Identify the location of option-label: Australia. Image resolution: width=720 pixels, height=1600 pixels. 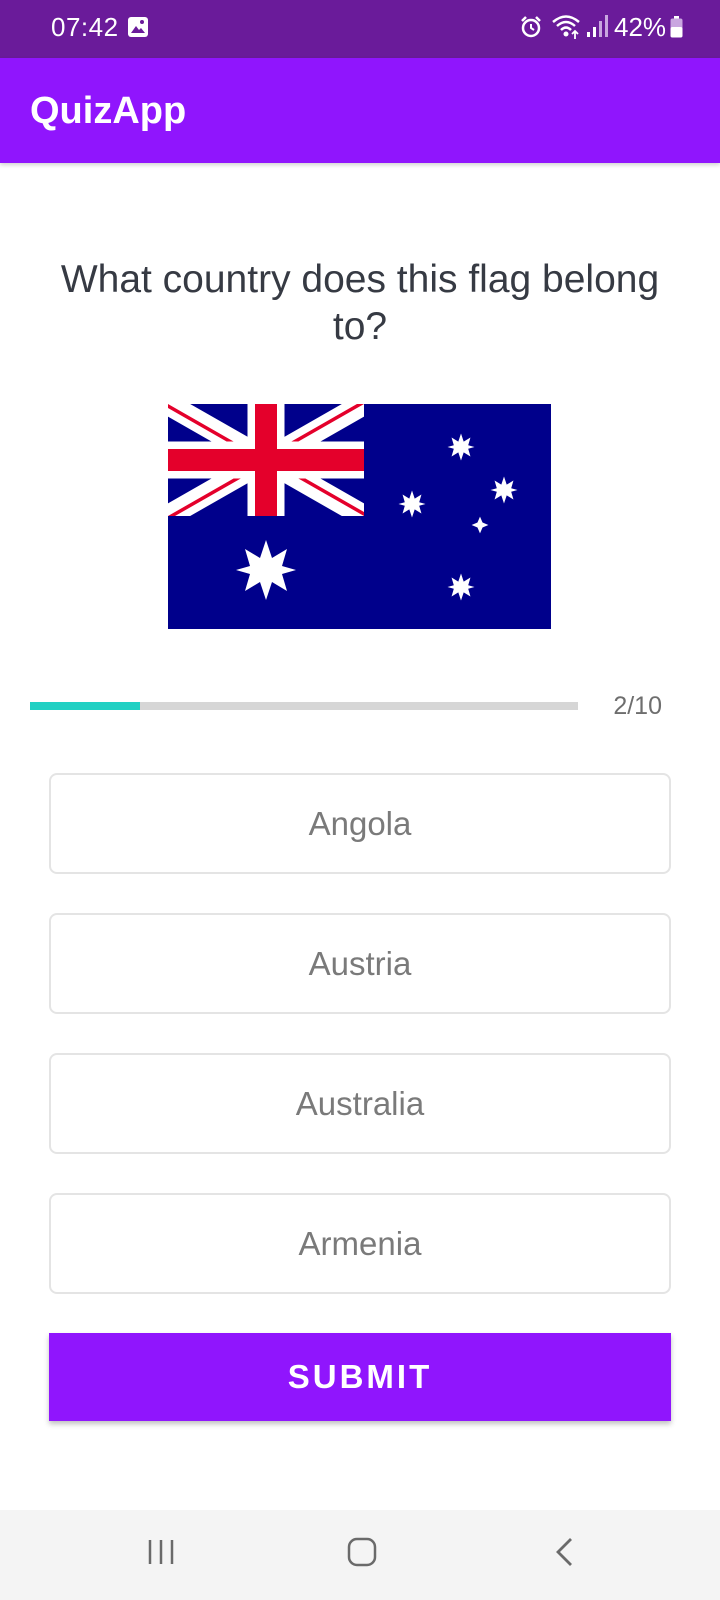
(360, 1103).